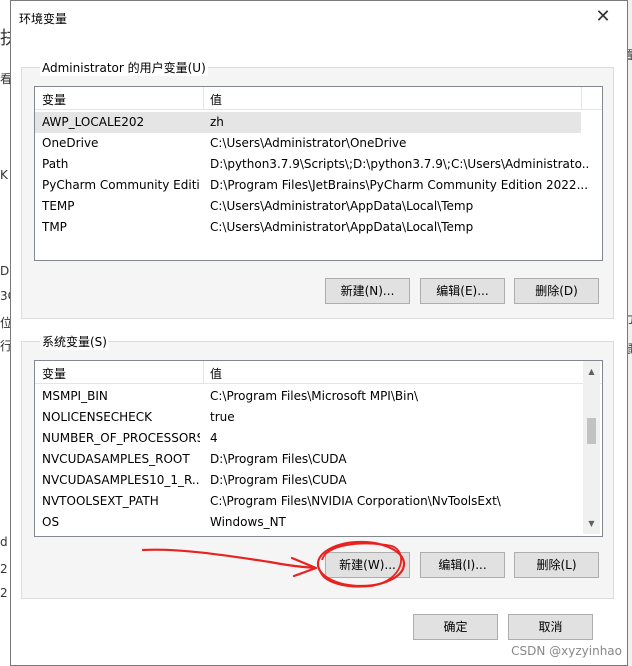 This screenshot has height=666, width=632. I want to click on circle-mark, so click(361, 564).